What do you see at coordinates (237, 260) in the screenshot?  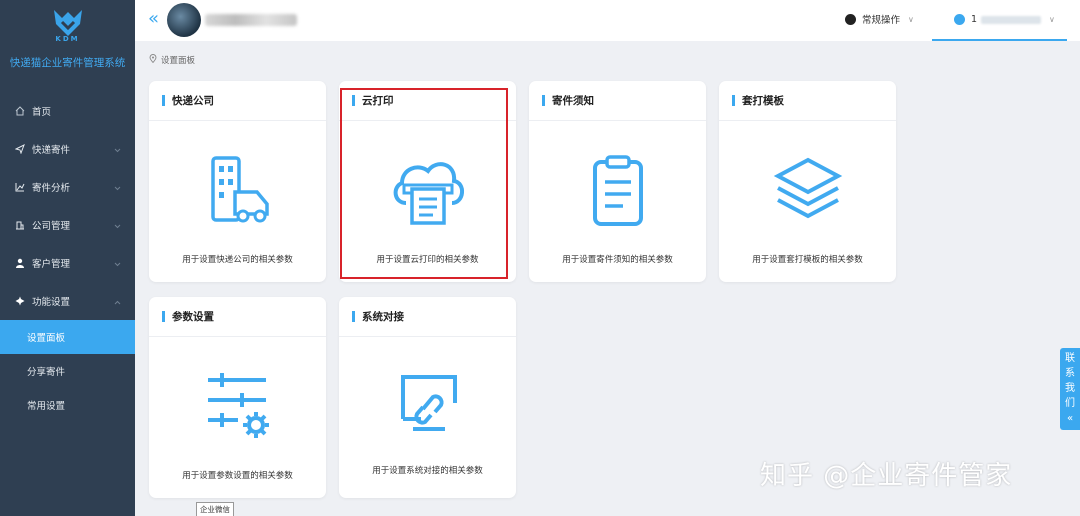 I see `card-description: 用于设置快递公司的相关参数` at bounding box center [237, 260].